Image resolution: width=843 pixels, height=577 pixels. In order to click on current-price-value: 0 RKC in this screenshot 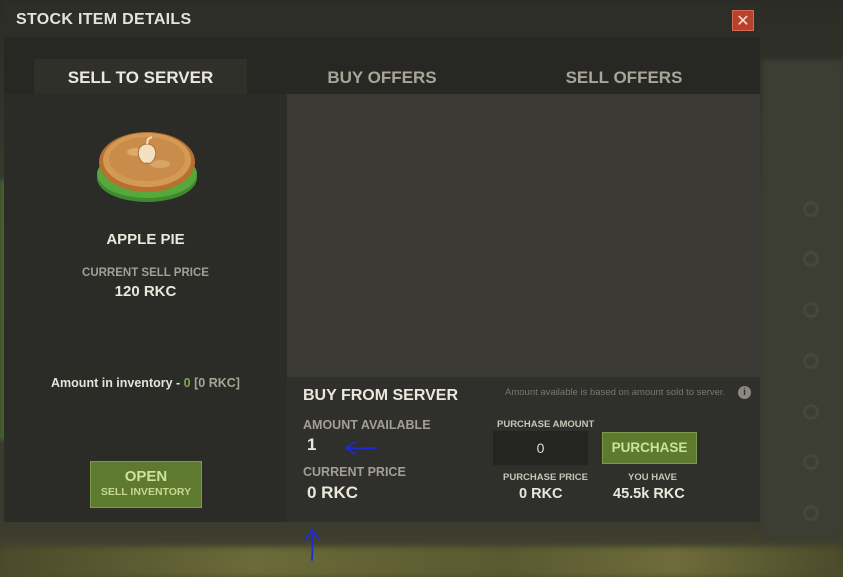, I will do `click(333, 492)`.